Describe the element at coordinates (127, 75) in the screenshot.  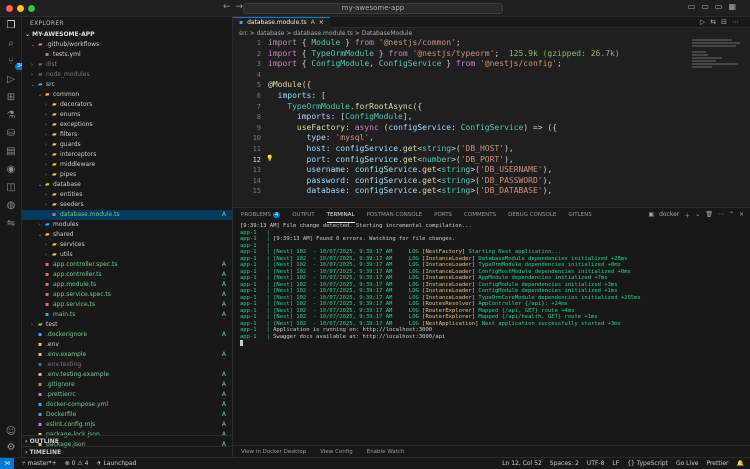
I see `folder-item: › ▰ node_modules` at that location.